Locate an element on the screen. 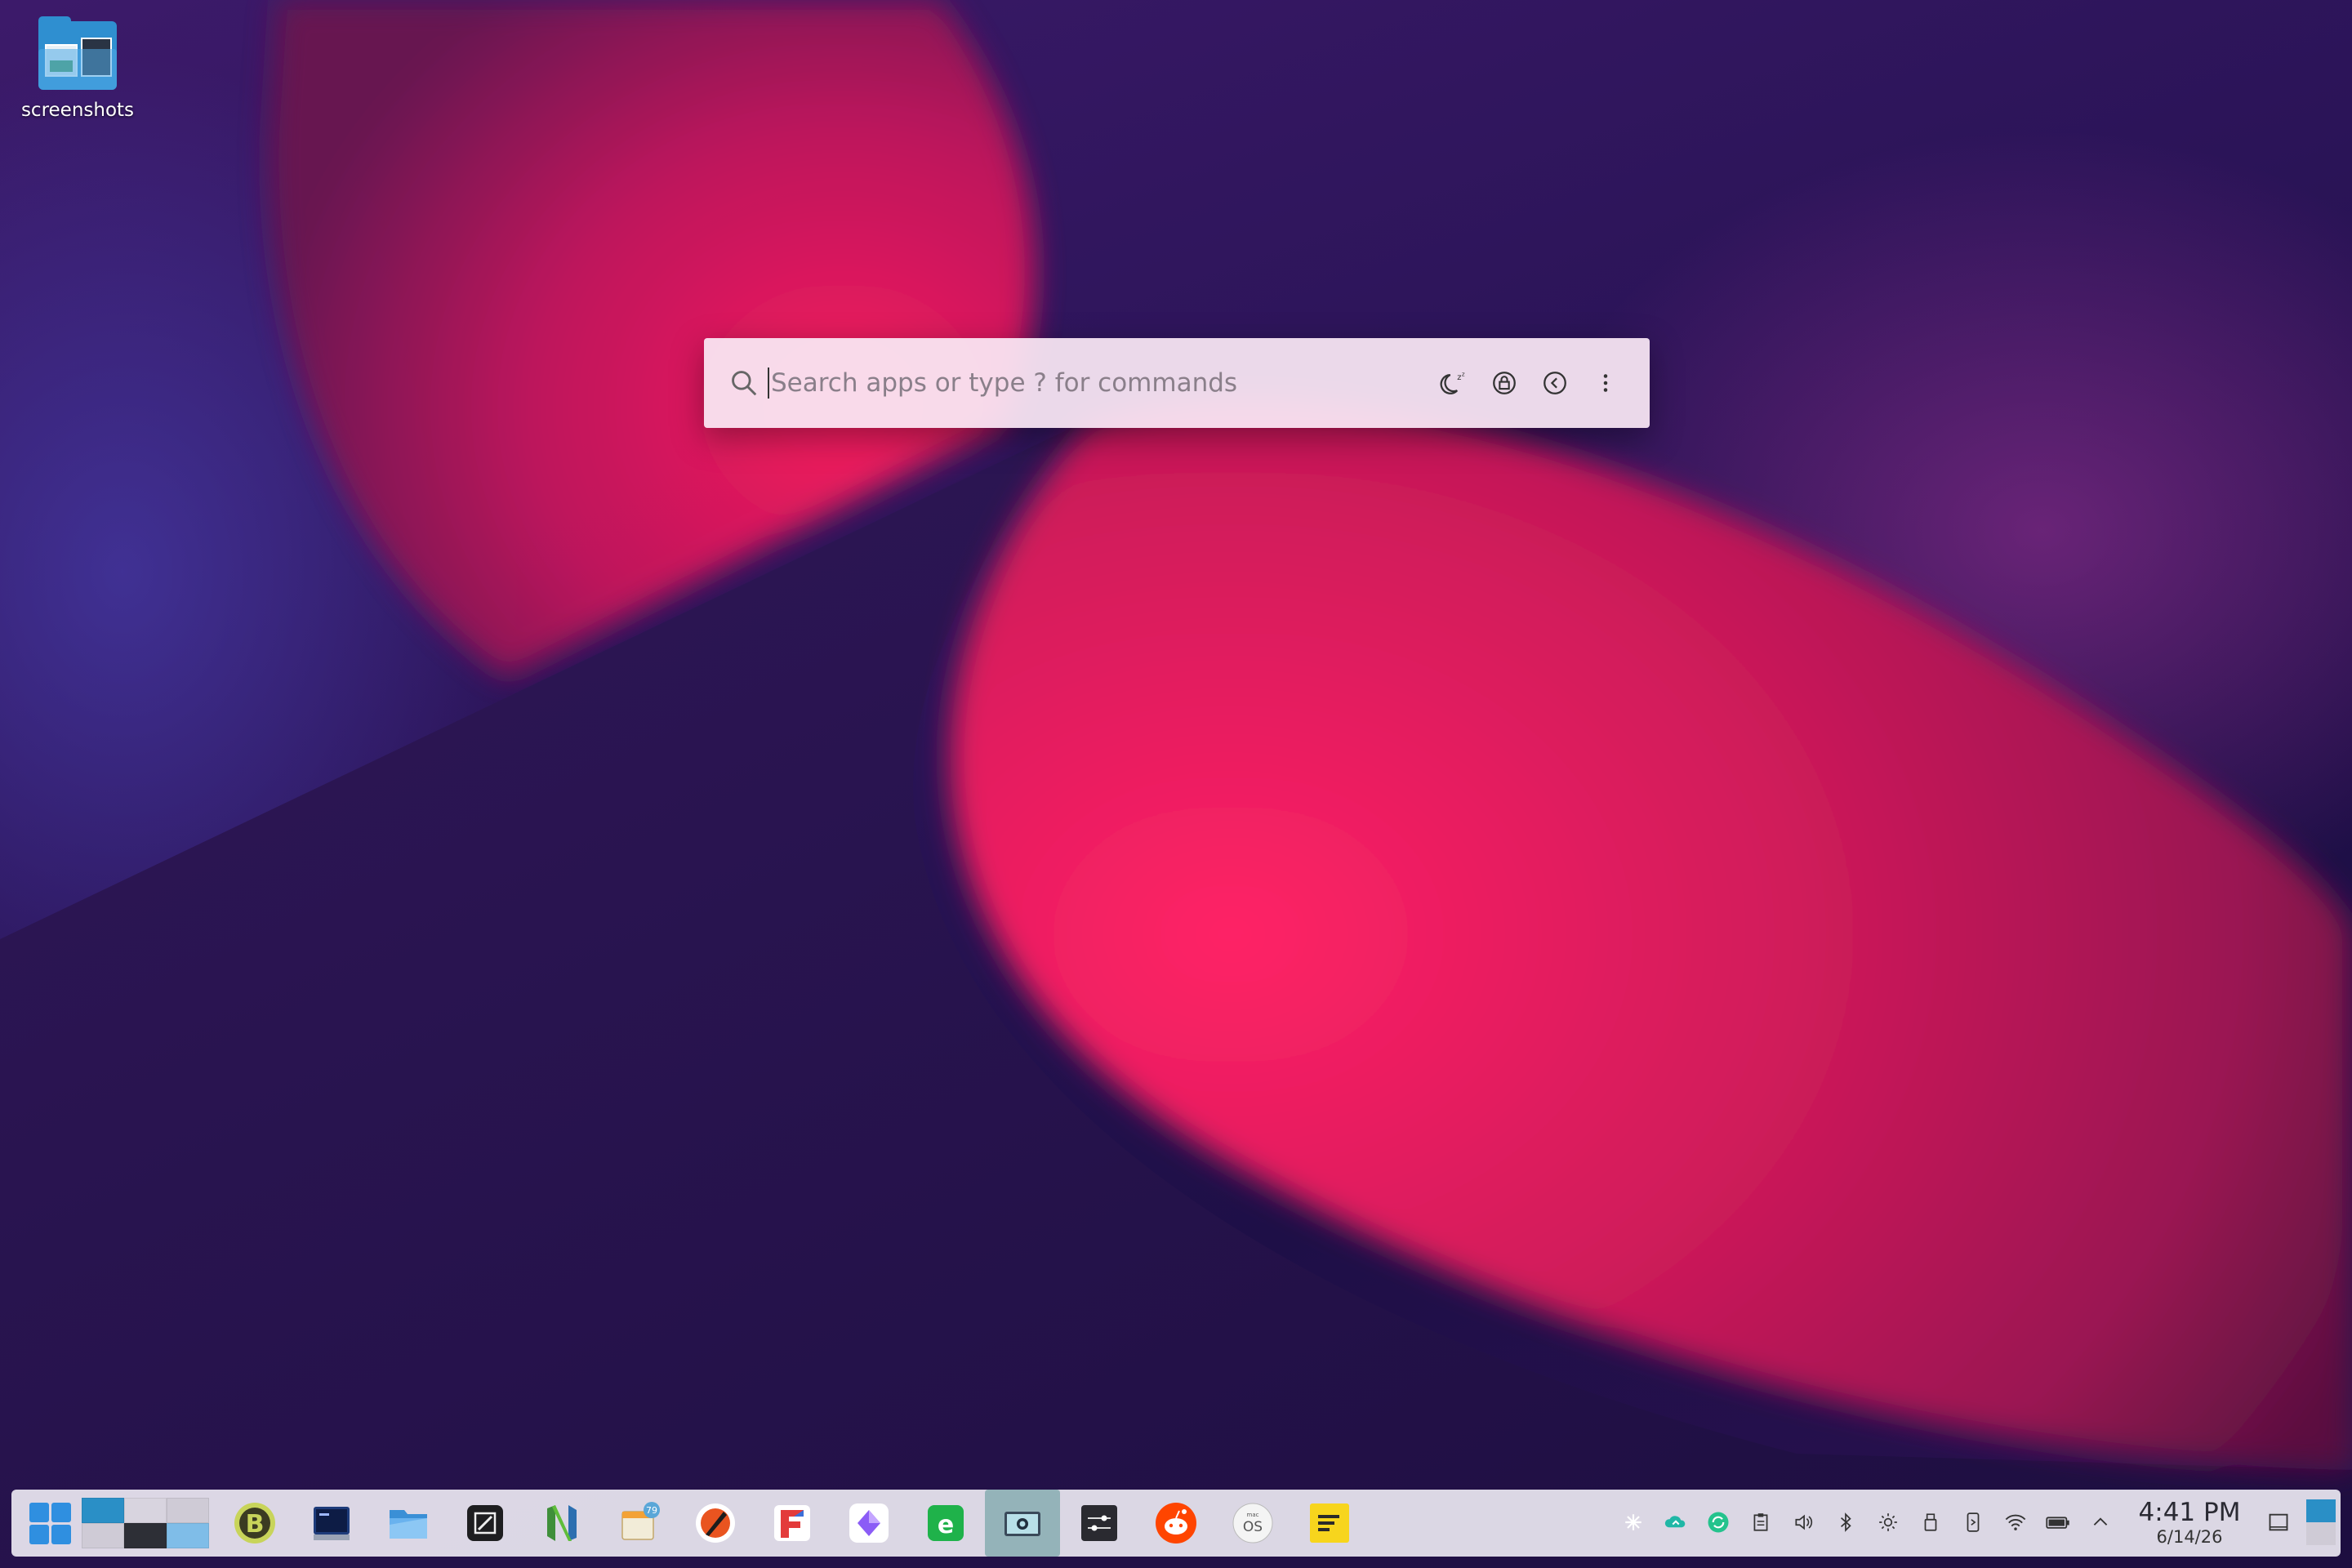  terminal-icon is located at coordinates (331, 1523).